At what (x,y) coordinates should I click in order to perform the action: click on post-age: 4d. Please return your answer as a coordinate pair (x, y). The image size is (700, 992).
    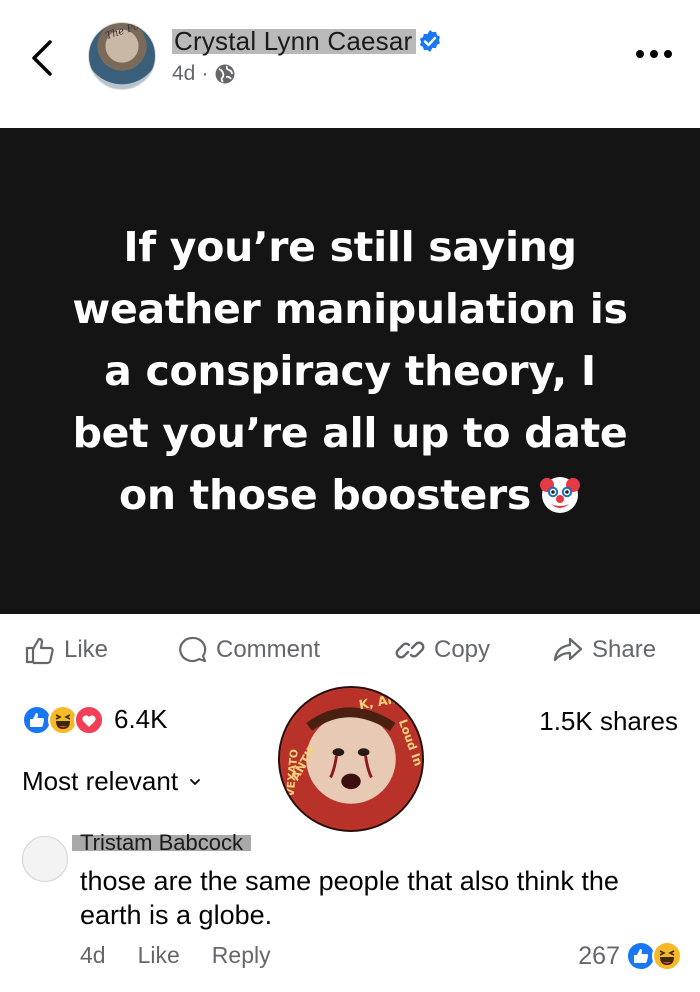
    Looking at the image, I should click on (183, 74).